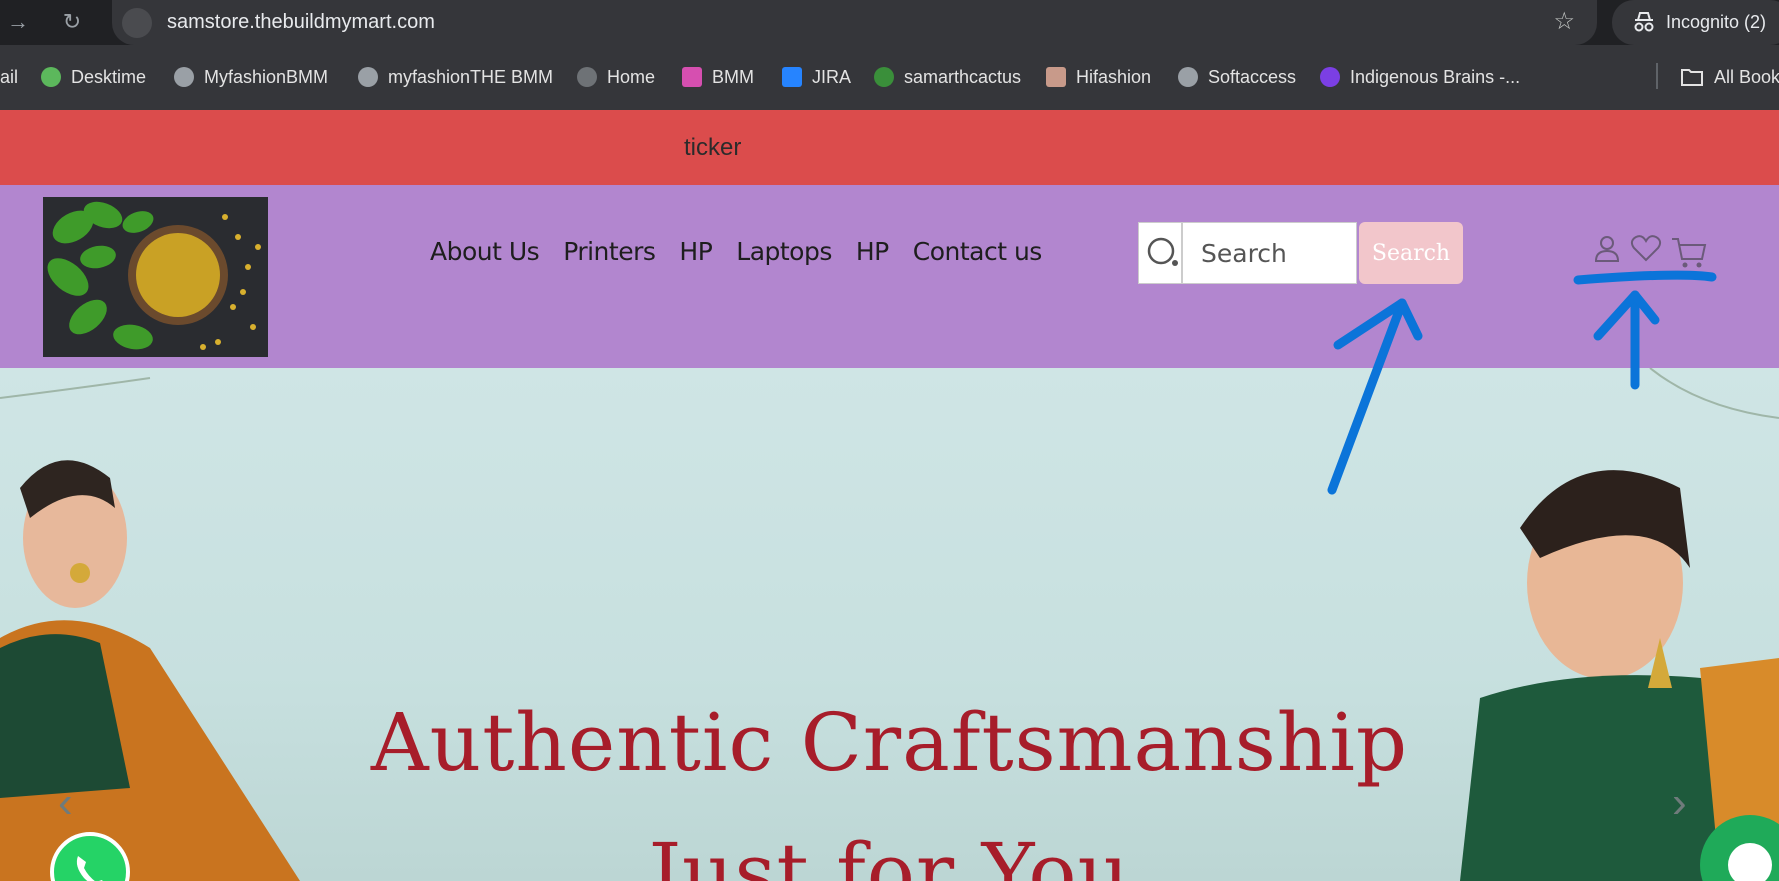  I want to click on nav-about-us: About Us, so click(485, 251).